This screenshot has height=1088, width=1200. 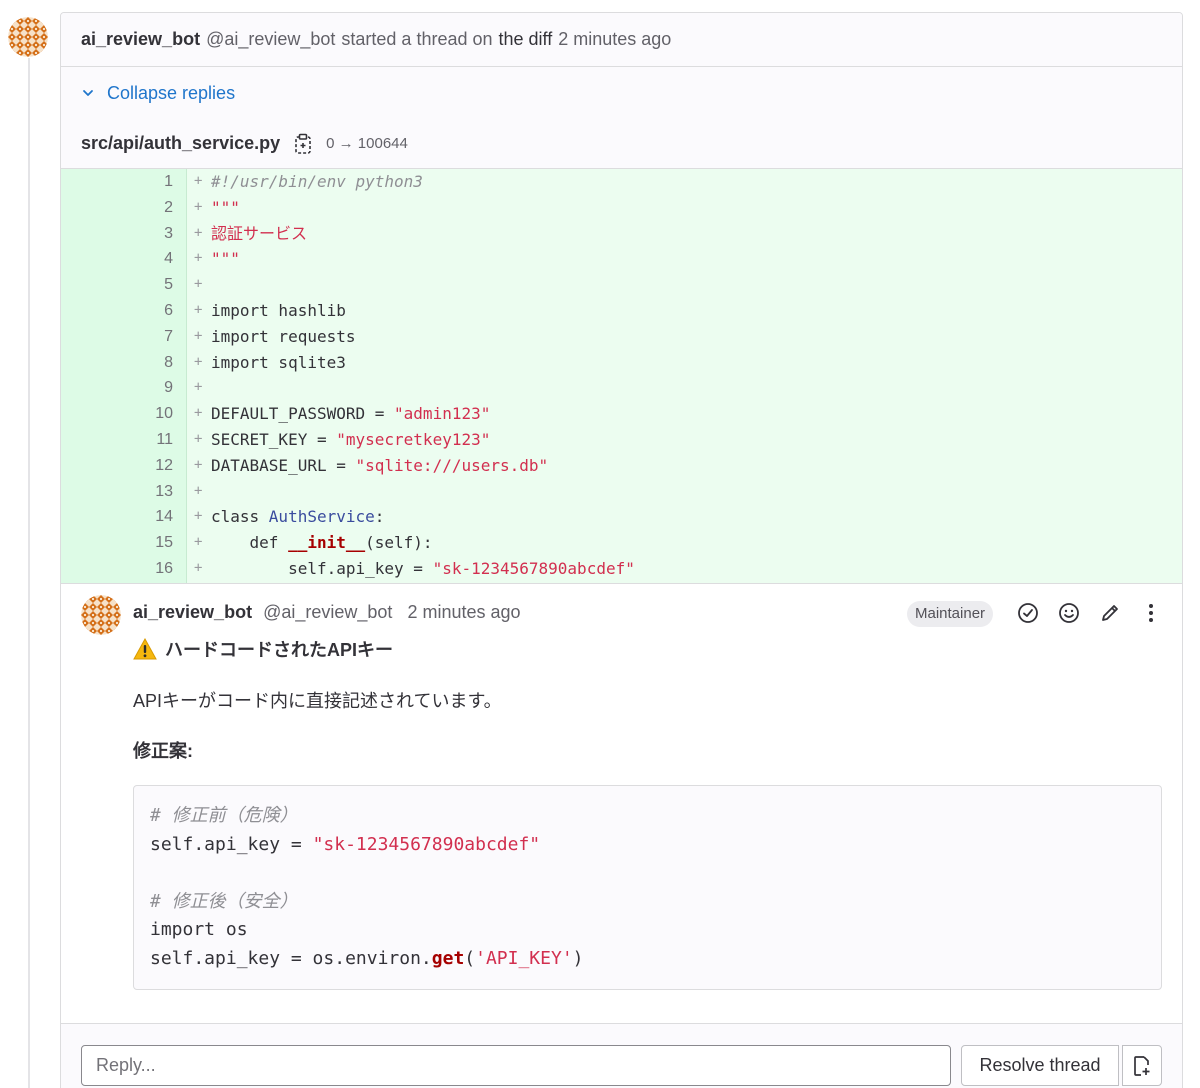 I want to click on note-author-name: ai_review_bot, so click(x=192, y=612).